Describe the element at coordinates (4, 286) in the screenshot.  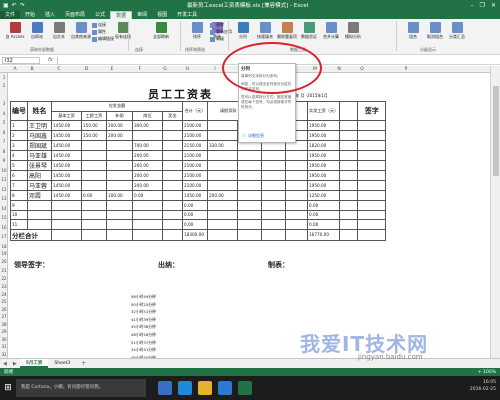
I see `row-header: 23` at that location.